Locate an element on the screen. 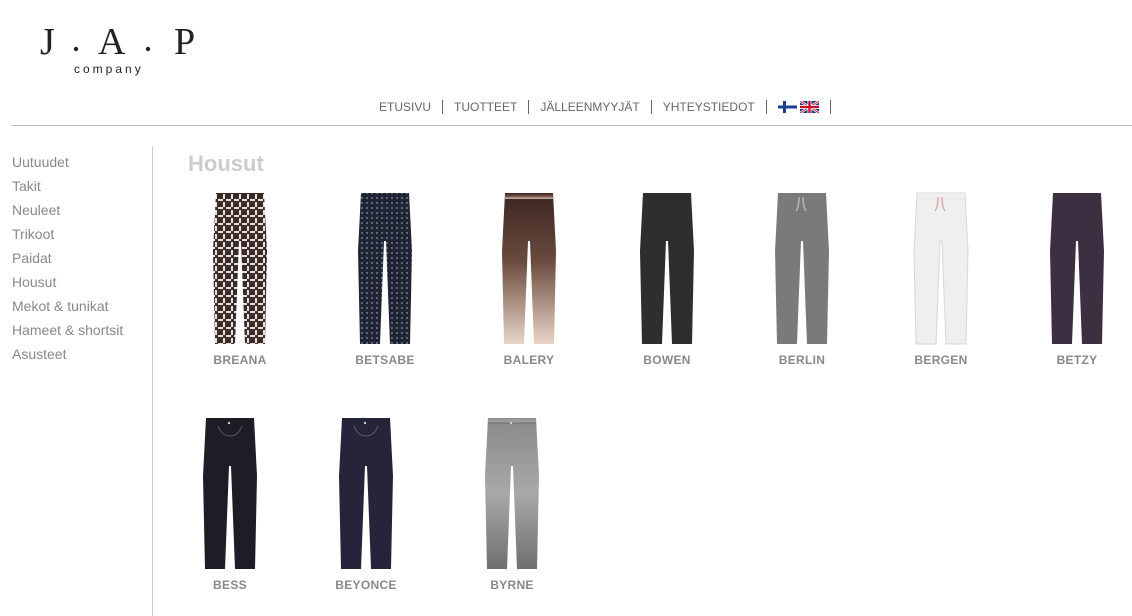 This screenshot has height=616, width=1132. product-card-bess: BESS is located at coordinates (230, 504).